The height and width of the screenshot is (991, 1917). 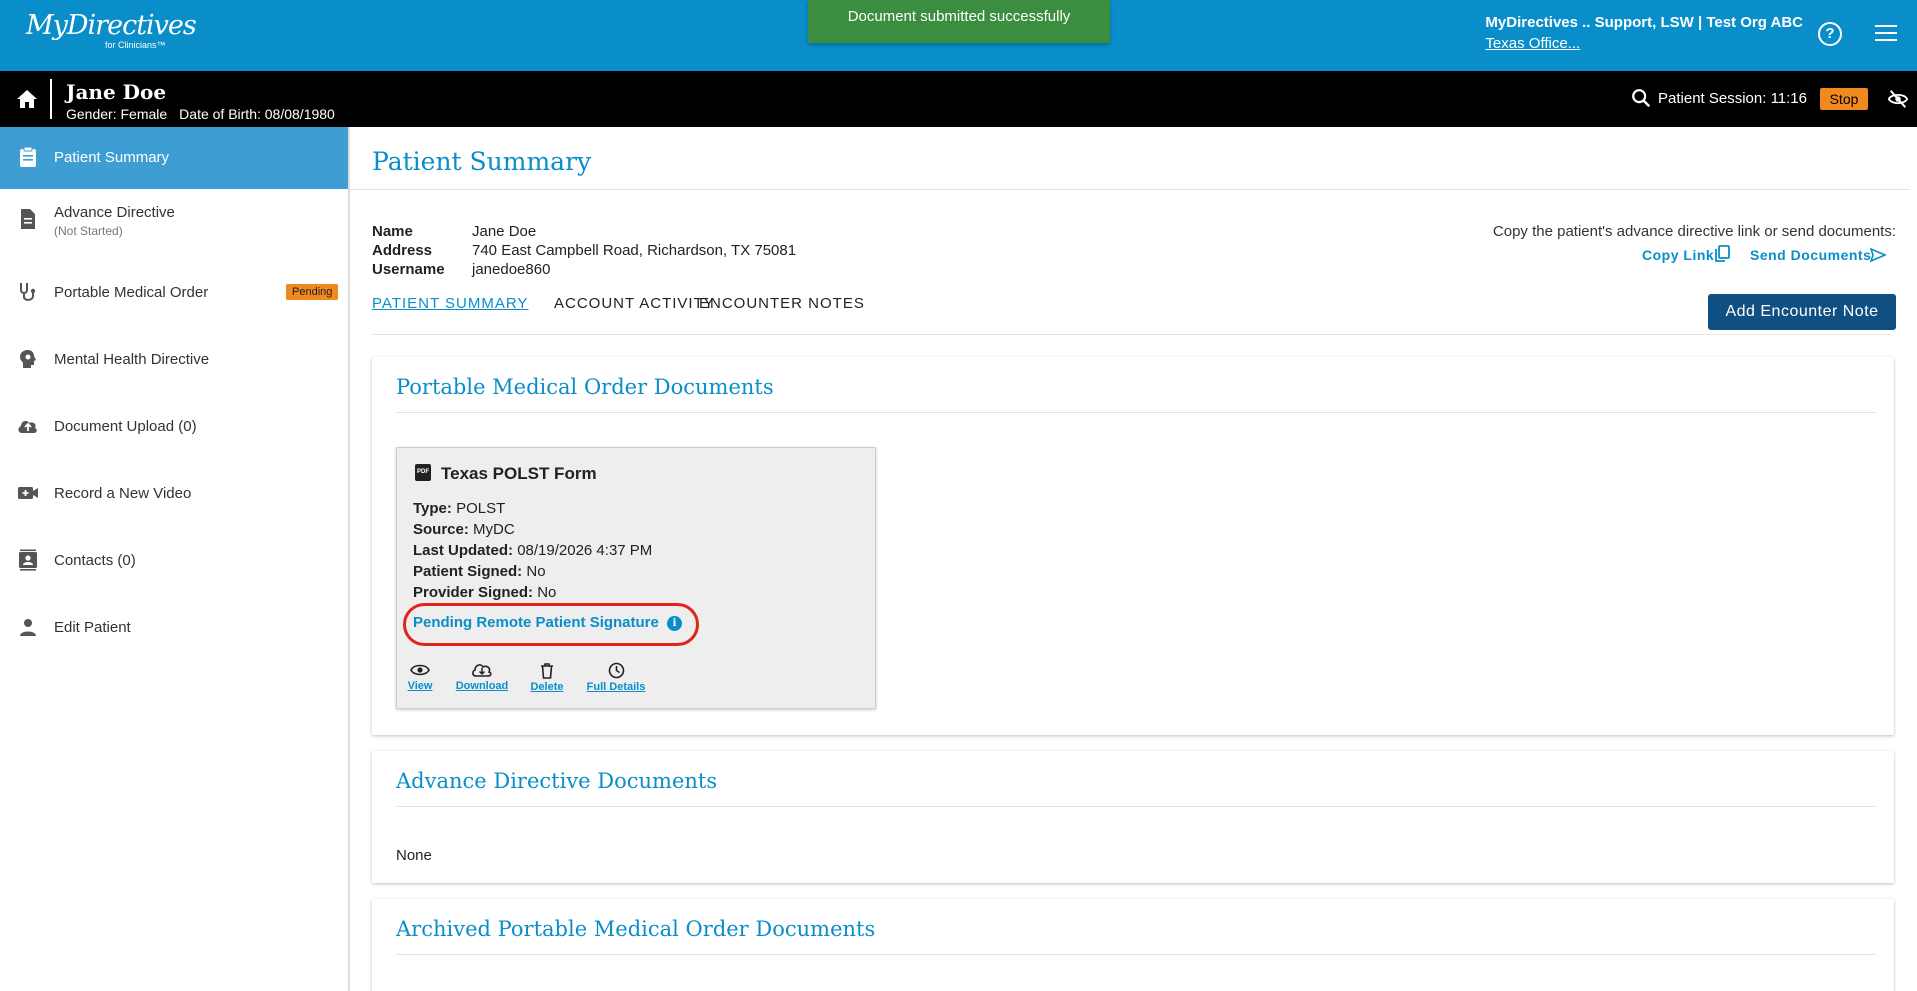 I want to click on patient-name: Jane Doe, so click(x=116, y=92).